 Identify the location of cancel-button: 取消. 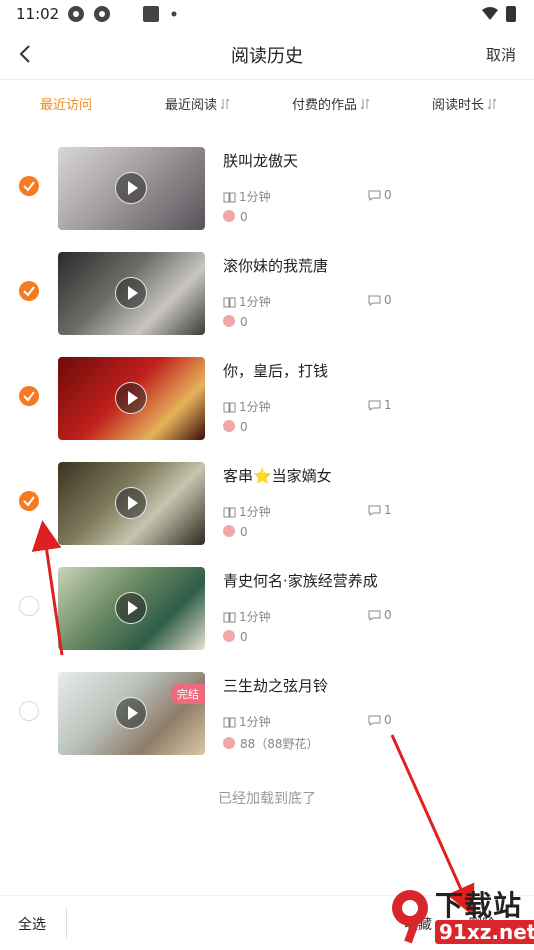
(501, 54).